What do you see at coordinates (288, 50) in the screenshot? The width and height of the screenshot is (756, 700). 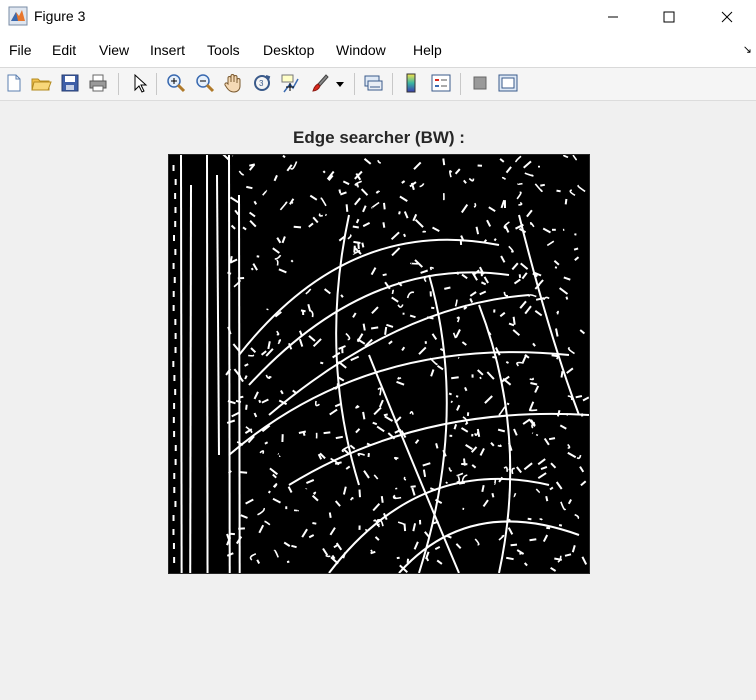 I see `menu-desktop: Desktop` at bounding box center [288, 50].